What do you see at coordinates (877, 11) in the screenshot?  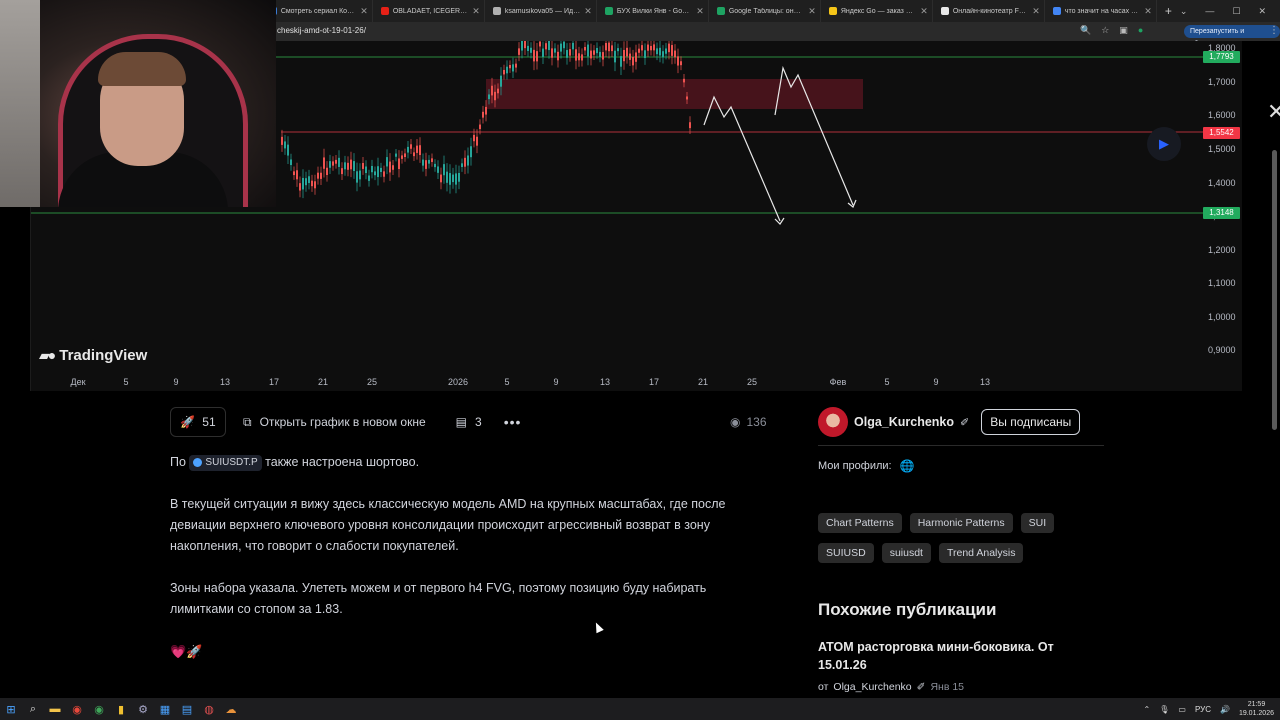 I see `browser-tab: Яндекс Go — заказ поездок✕` at bounding box center [877, 11].